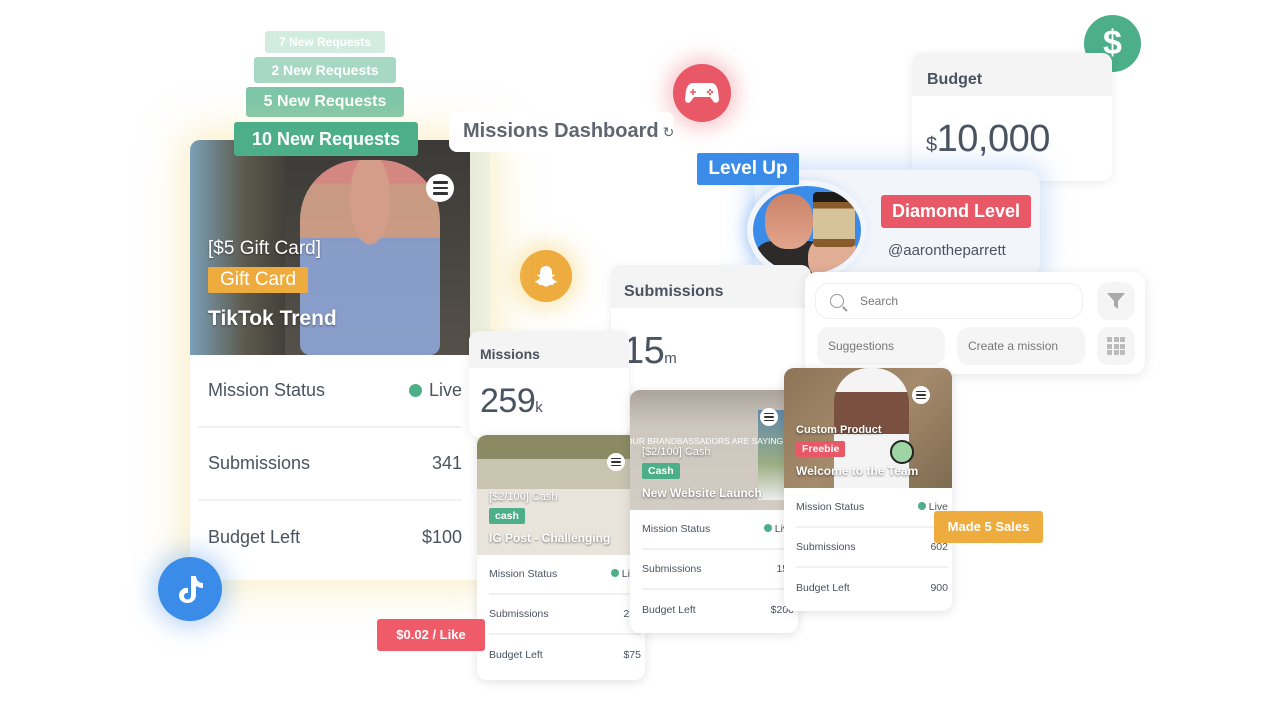 This screenshot has width=1280, height=720. What do you see at coordinates (330, 464) in the screenshot?
I see `submissions-row: Submissions 341` at bounding box center [330, 464].